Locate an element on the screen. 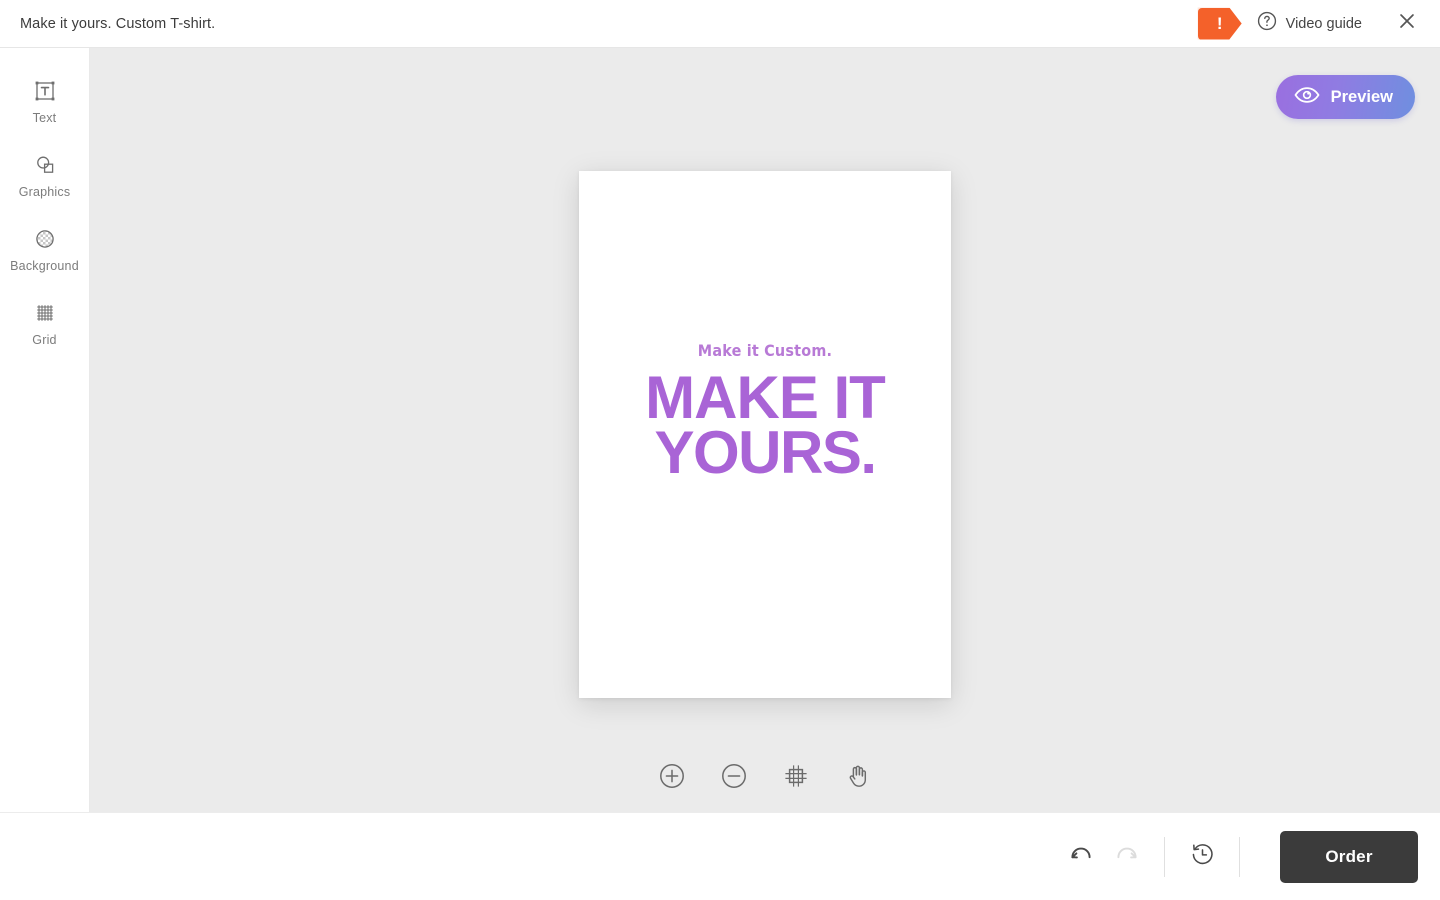  design-subtitle: Make it Custom. is located at coordinates (765, 350).